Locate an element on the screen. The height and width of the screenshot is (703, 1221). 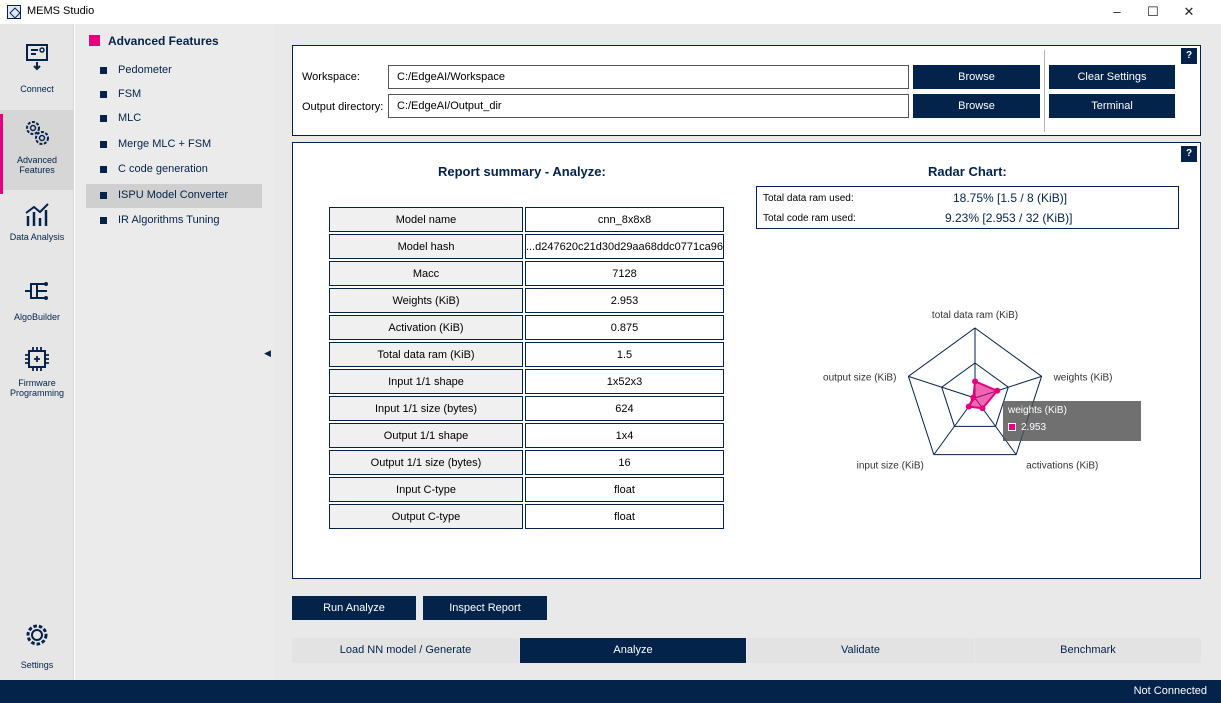
feature-item-ispu-model-converter: ISPU Model Converter is located at coordinates (174, 196).